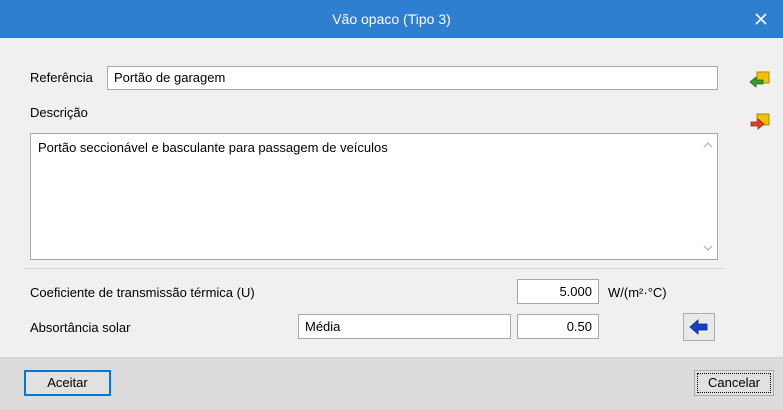 This screenshot has width=783, height=409. I want to click on import-button, so click(760, 80).